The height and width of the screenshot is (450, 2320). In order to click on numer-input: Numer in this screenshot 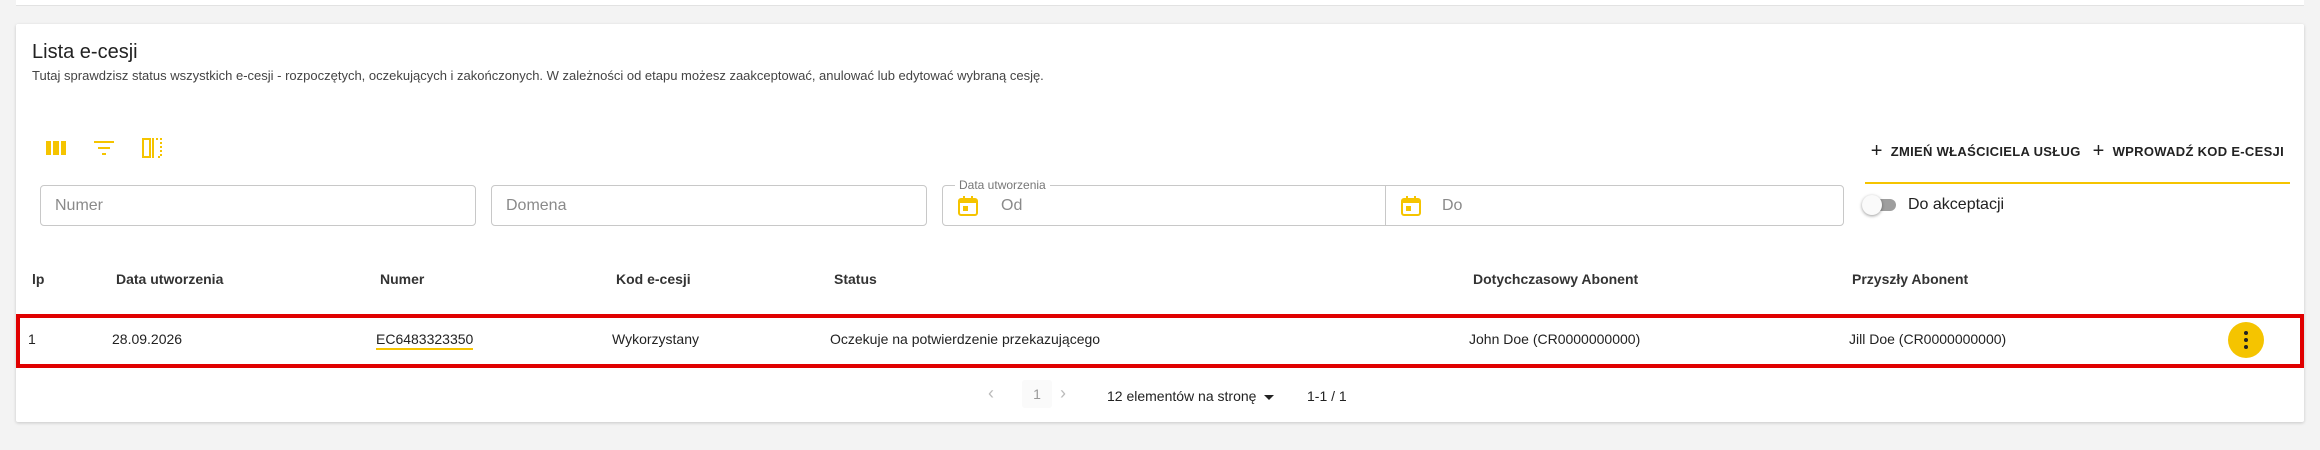, I will do `click(258, 205)`.